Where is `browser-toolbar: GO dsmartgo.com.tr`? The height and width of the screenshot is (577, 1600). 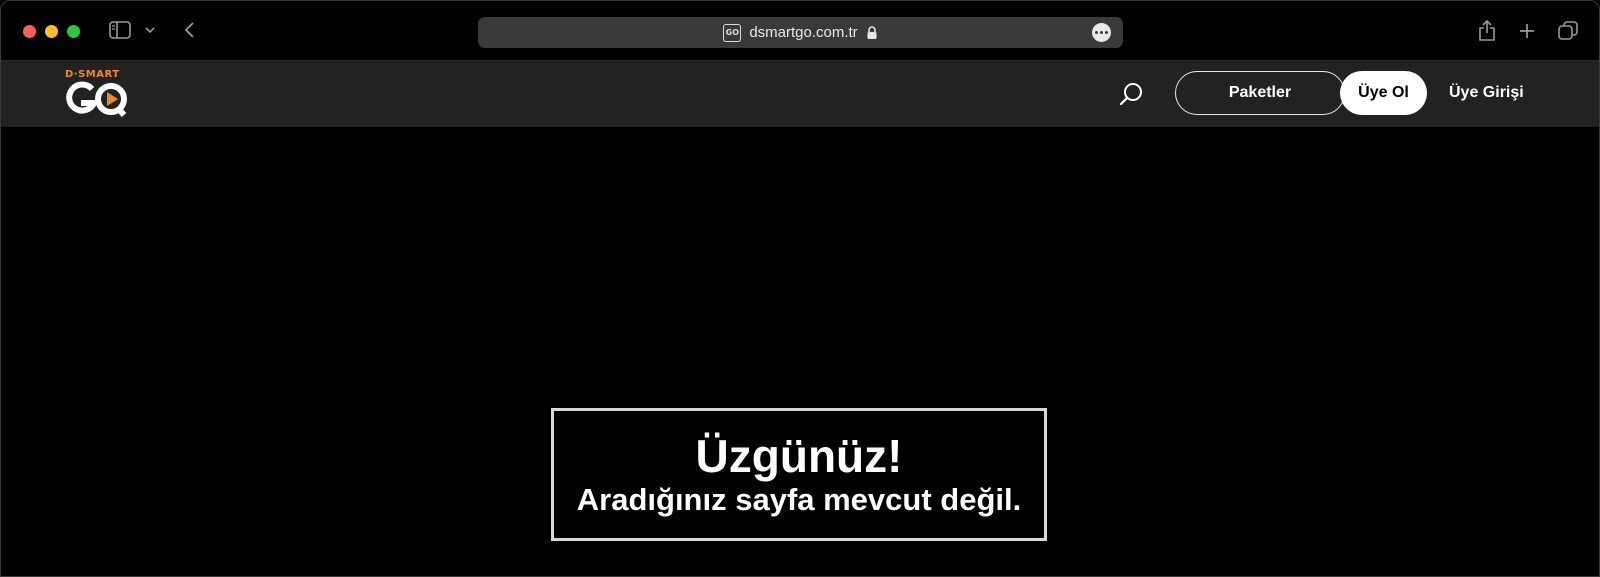 browser-toolbar: GO dsmartgo.com.tr is located at coordinates (800, 31).